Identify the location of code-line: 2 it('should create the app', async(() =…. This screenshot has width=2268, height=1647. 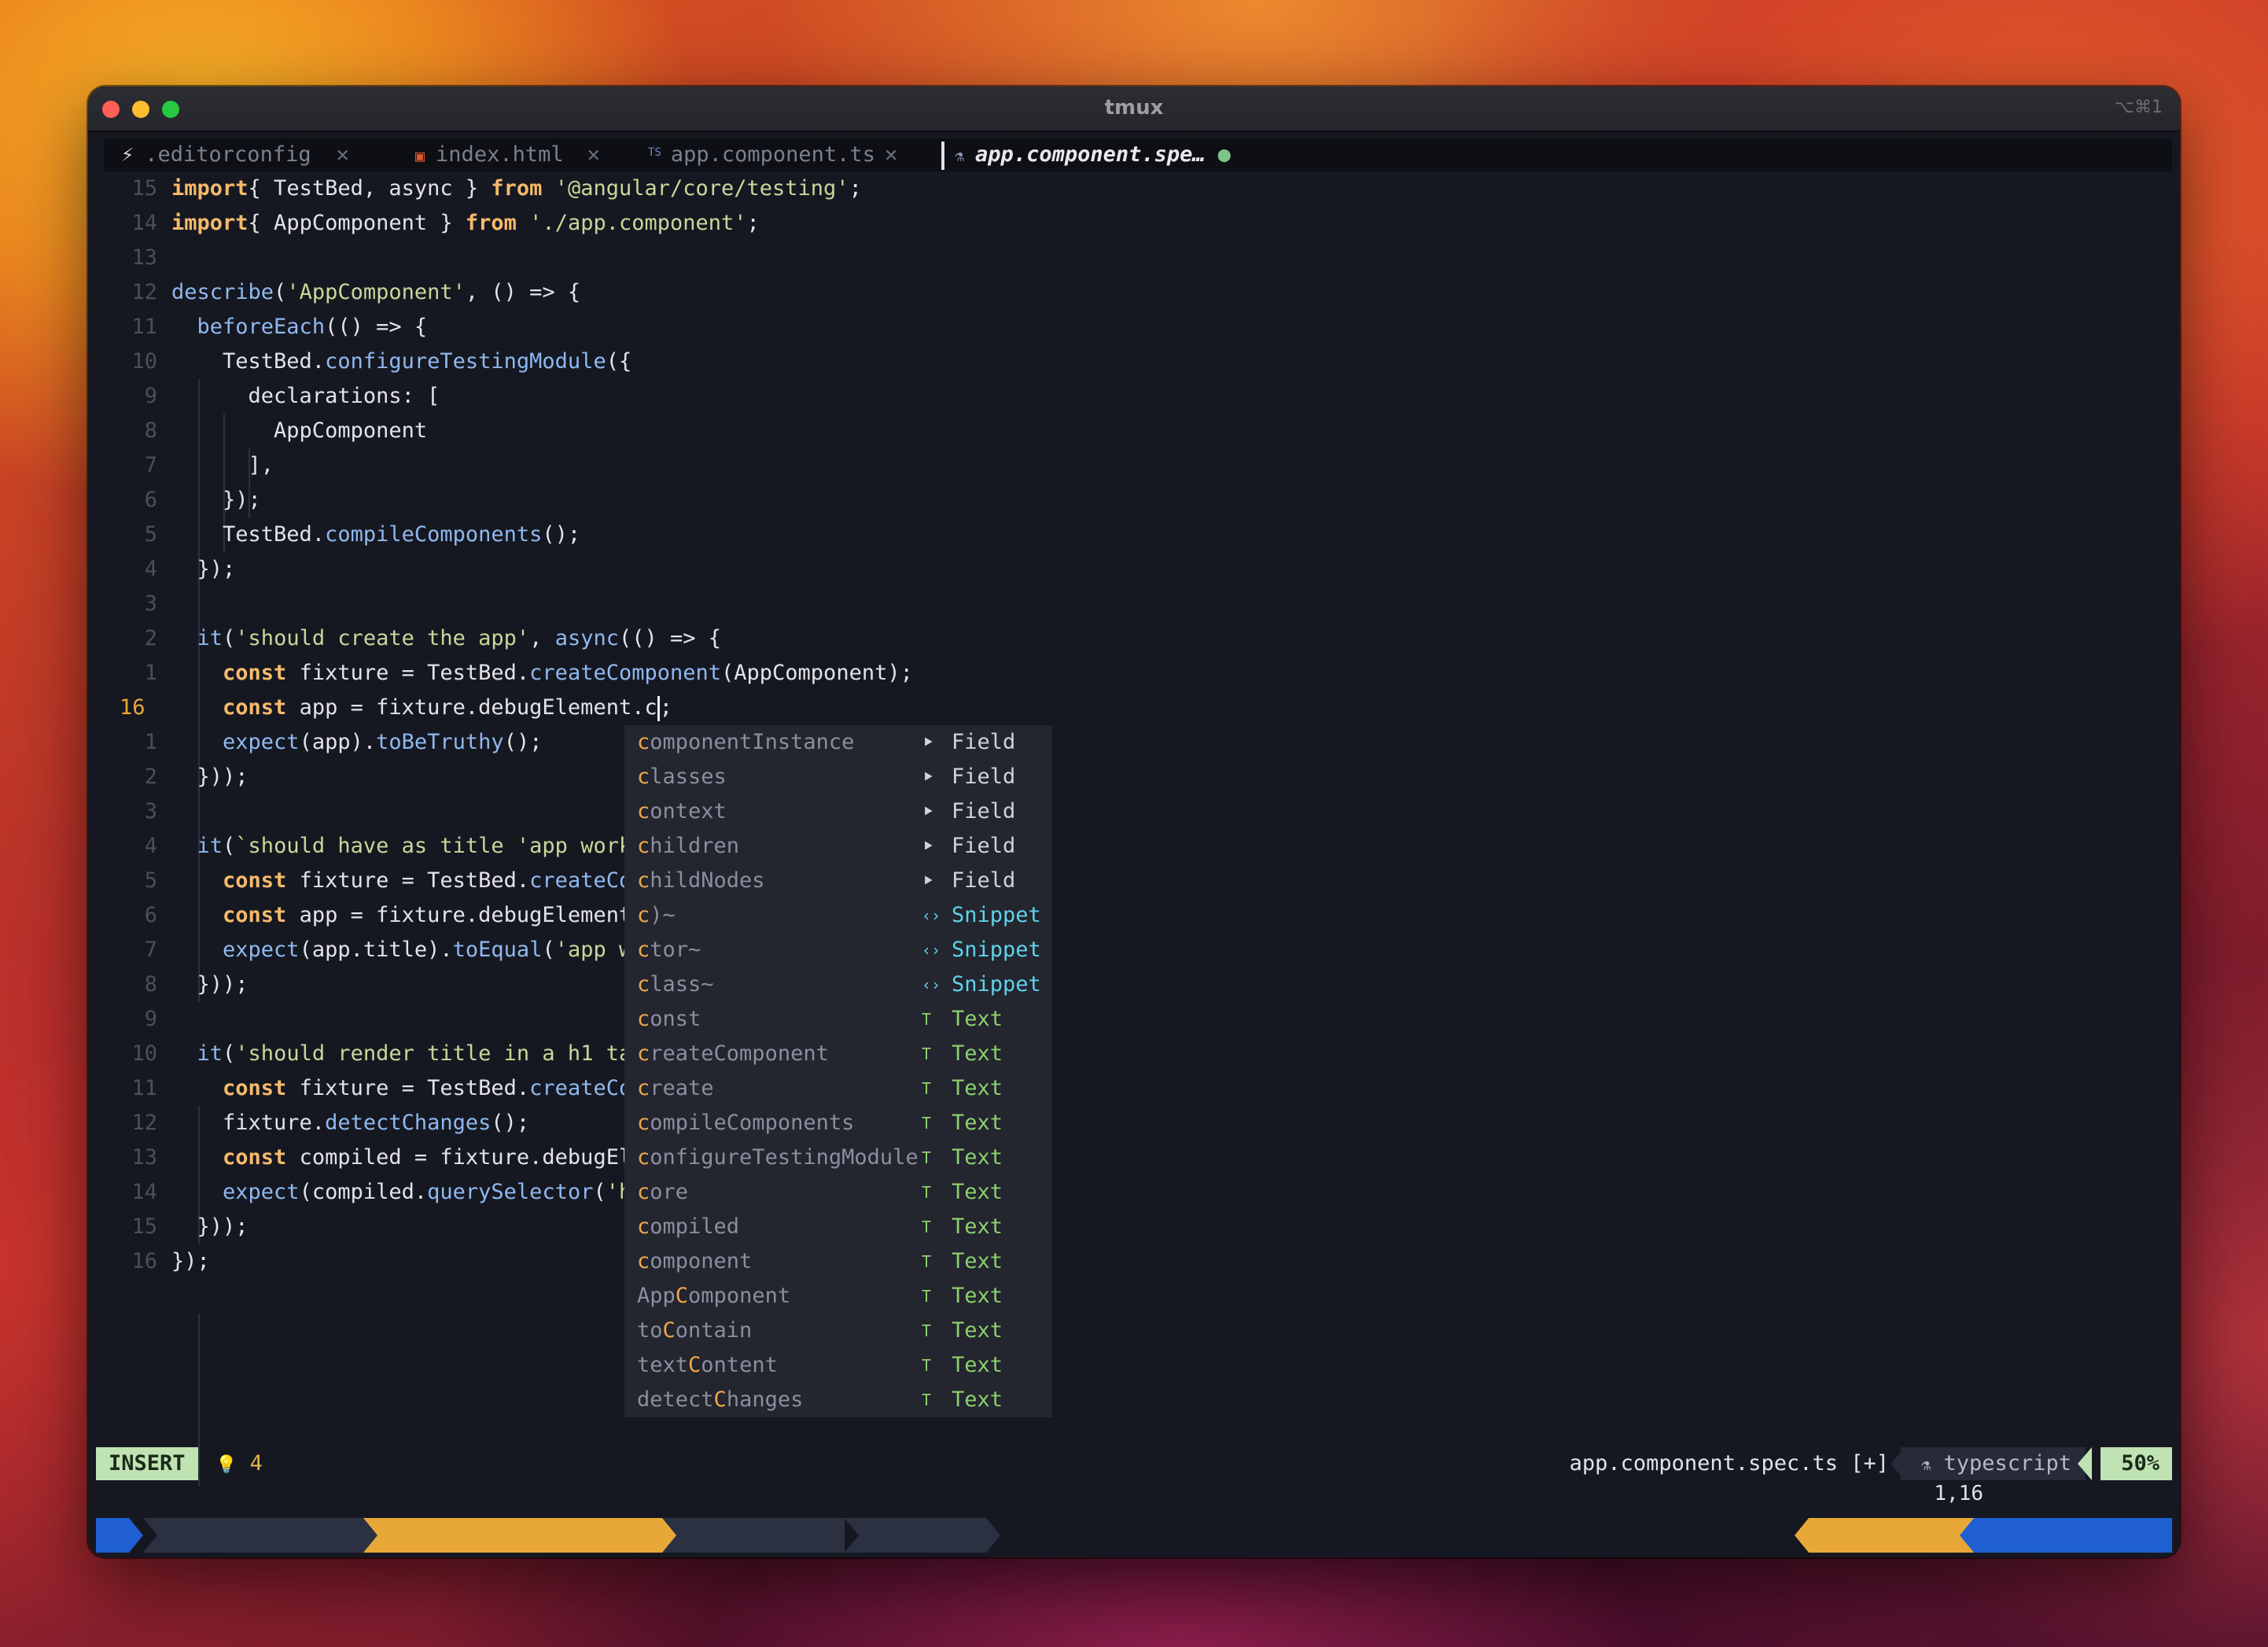
(1134, 638).